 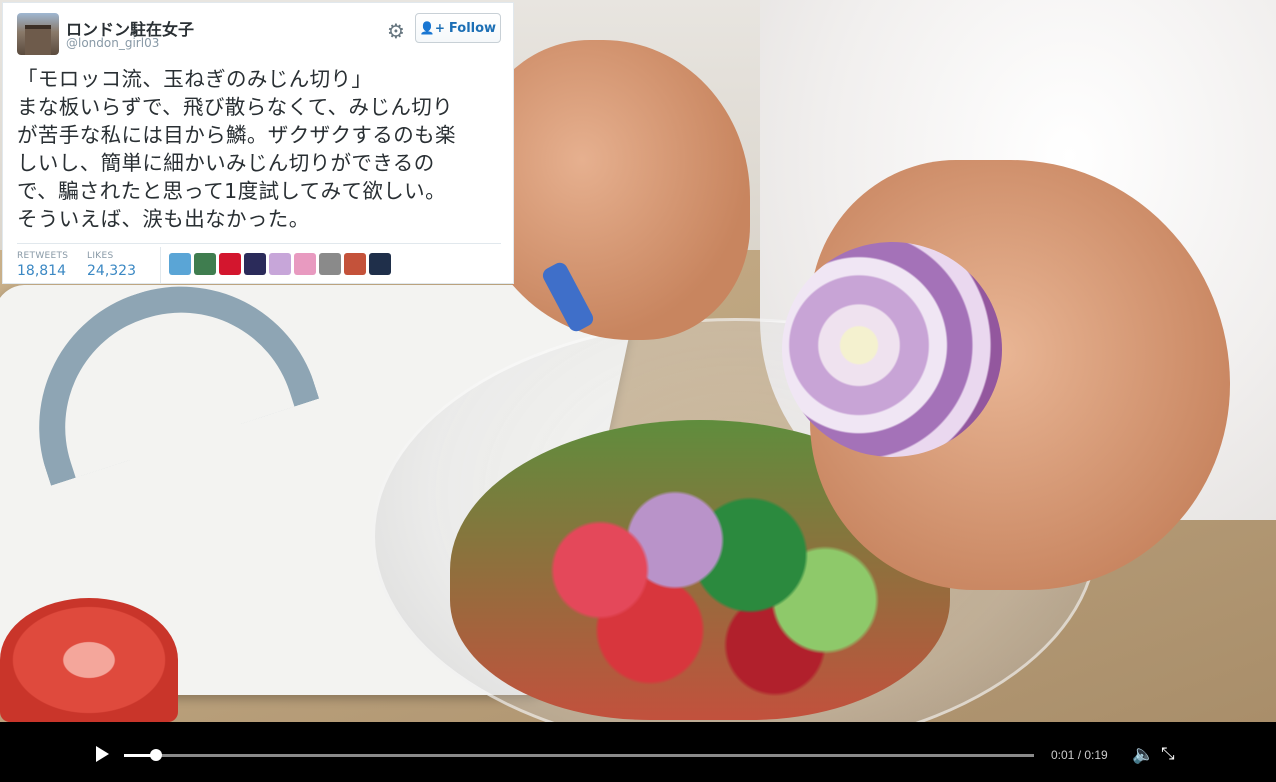 I want to click on exit-fullscreen-icon: ⤡, so click(x=1168, y=754).